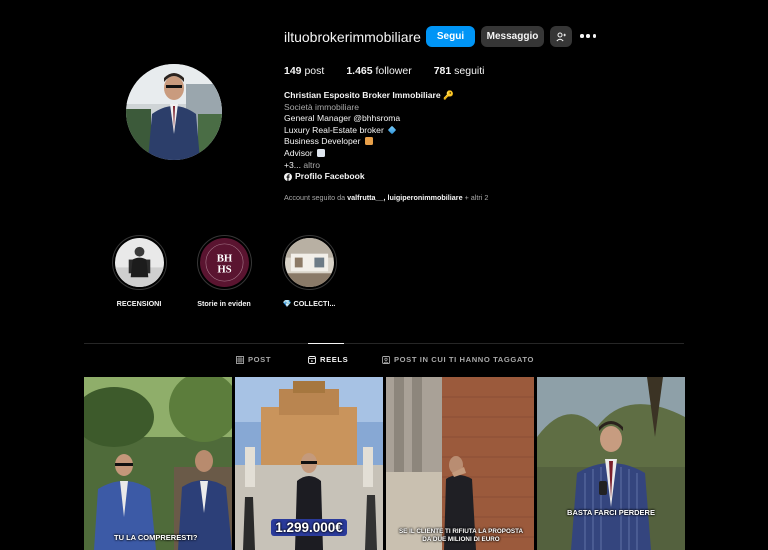  Describe the element at coordinates (298, 152) in the screenshot. I see `bio-line-advisor-text: Advisor` at that location.